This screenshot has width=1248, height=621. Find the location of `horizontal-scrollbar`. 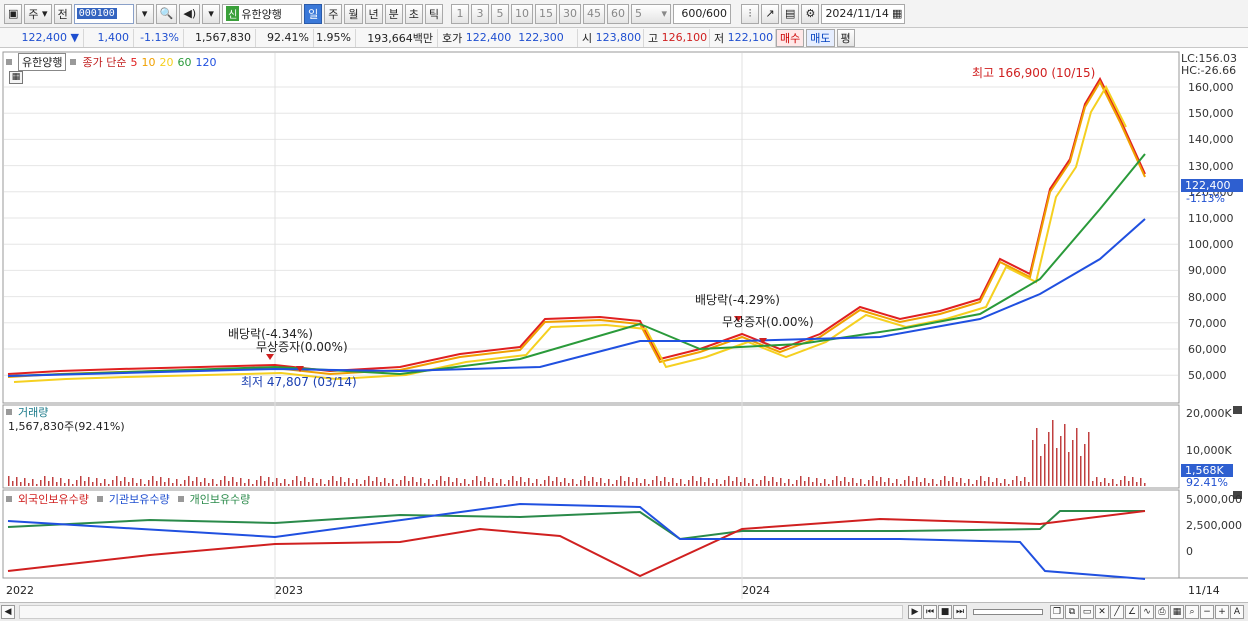

horizontal-scrollbar is located at coordinates (461, 612).